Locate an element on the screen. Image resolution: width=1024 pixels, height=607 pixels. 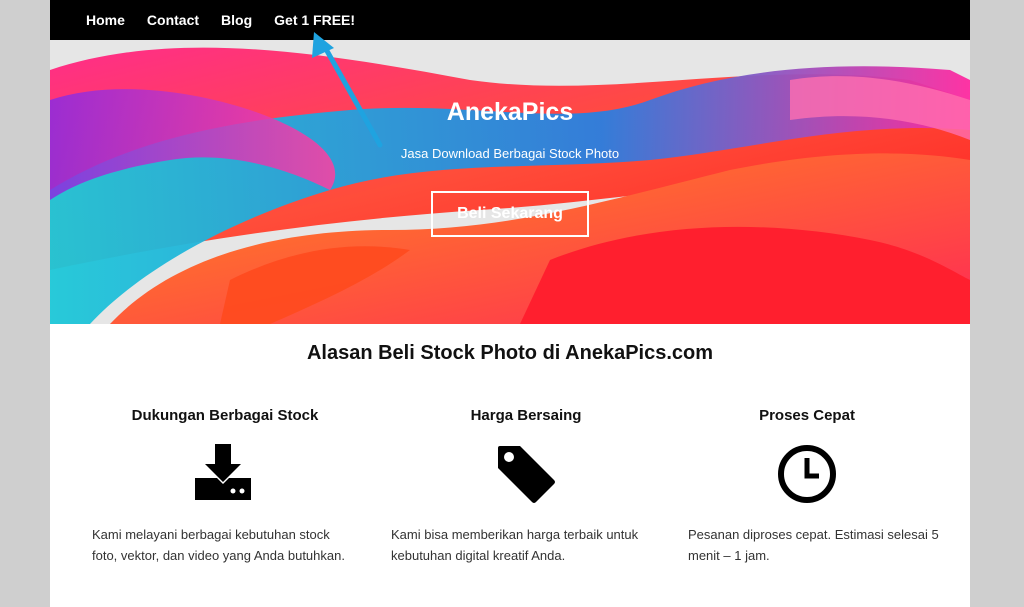
reasons-section-title: Alasan Beli Stock Photo di AnekaPics.com is located at coordinates (510, 353).